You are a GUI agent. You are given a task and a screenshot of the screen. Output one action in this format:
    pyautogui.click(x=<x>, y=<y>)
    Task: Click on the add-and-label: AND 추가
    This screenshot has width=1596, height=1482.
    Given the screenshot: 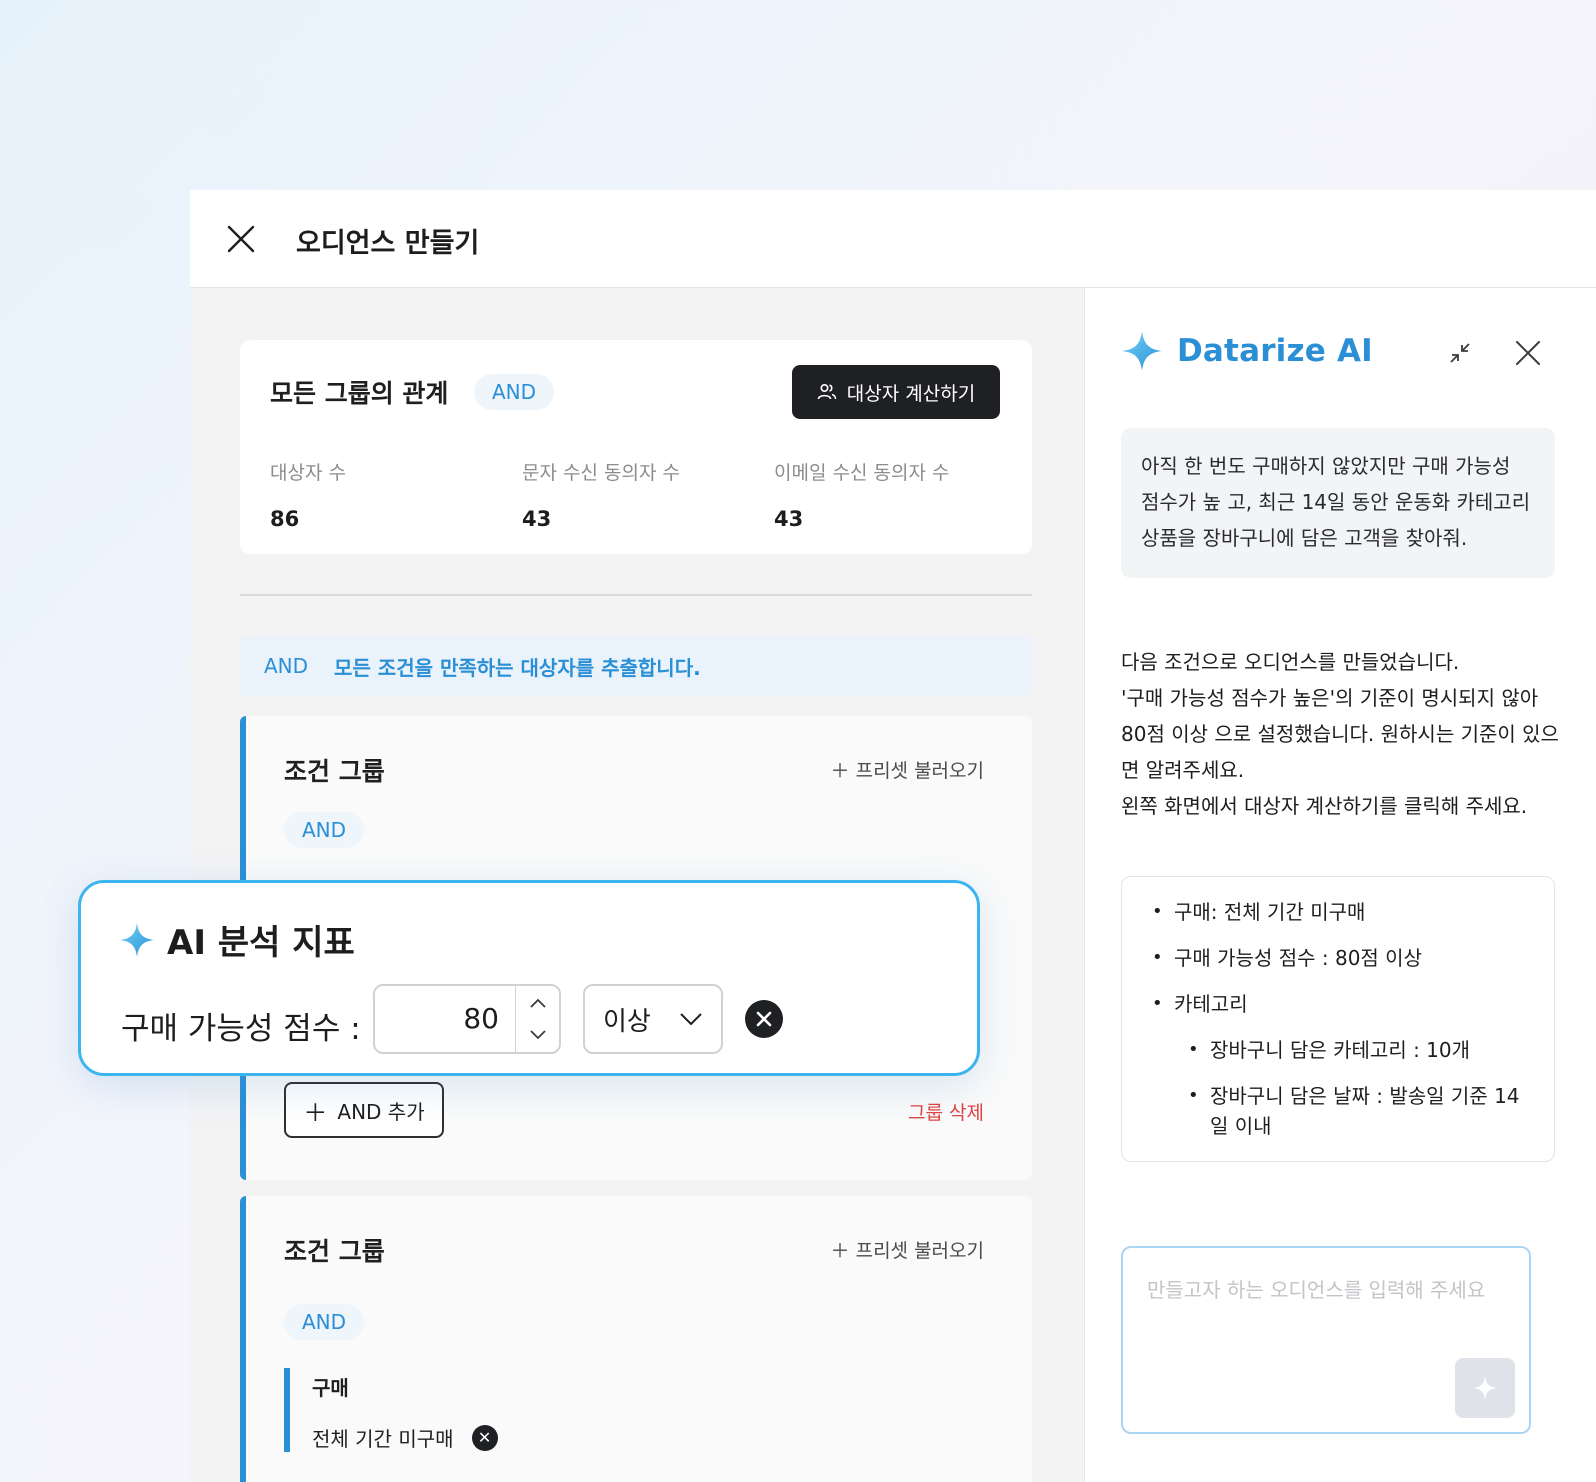 What is the action you would take?
    pyautogui.click(x=381, y=1111)
    